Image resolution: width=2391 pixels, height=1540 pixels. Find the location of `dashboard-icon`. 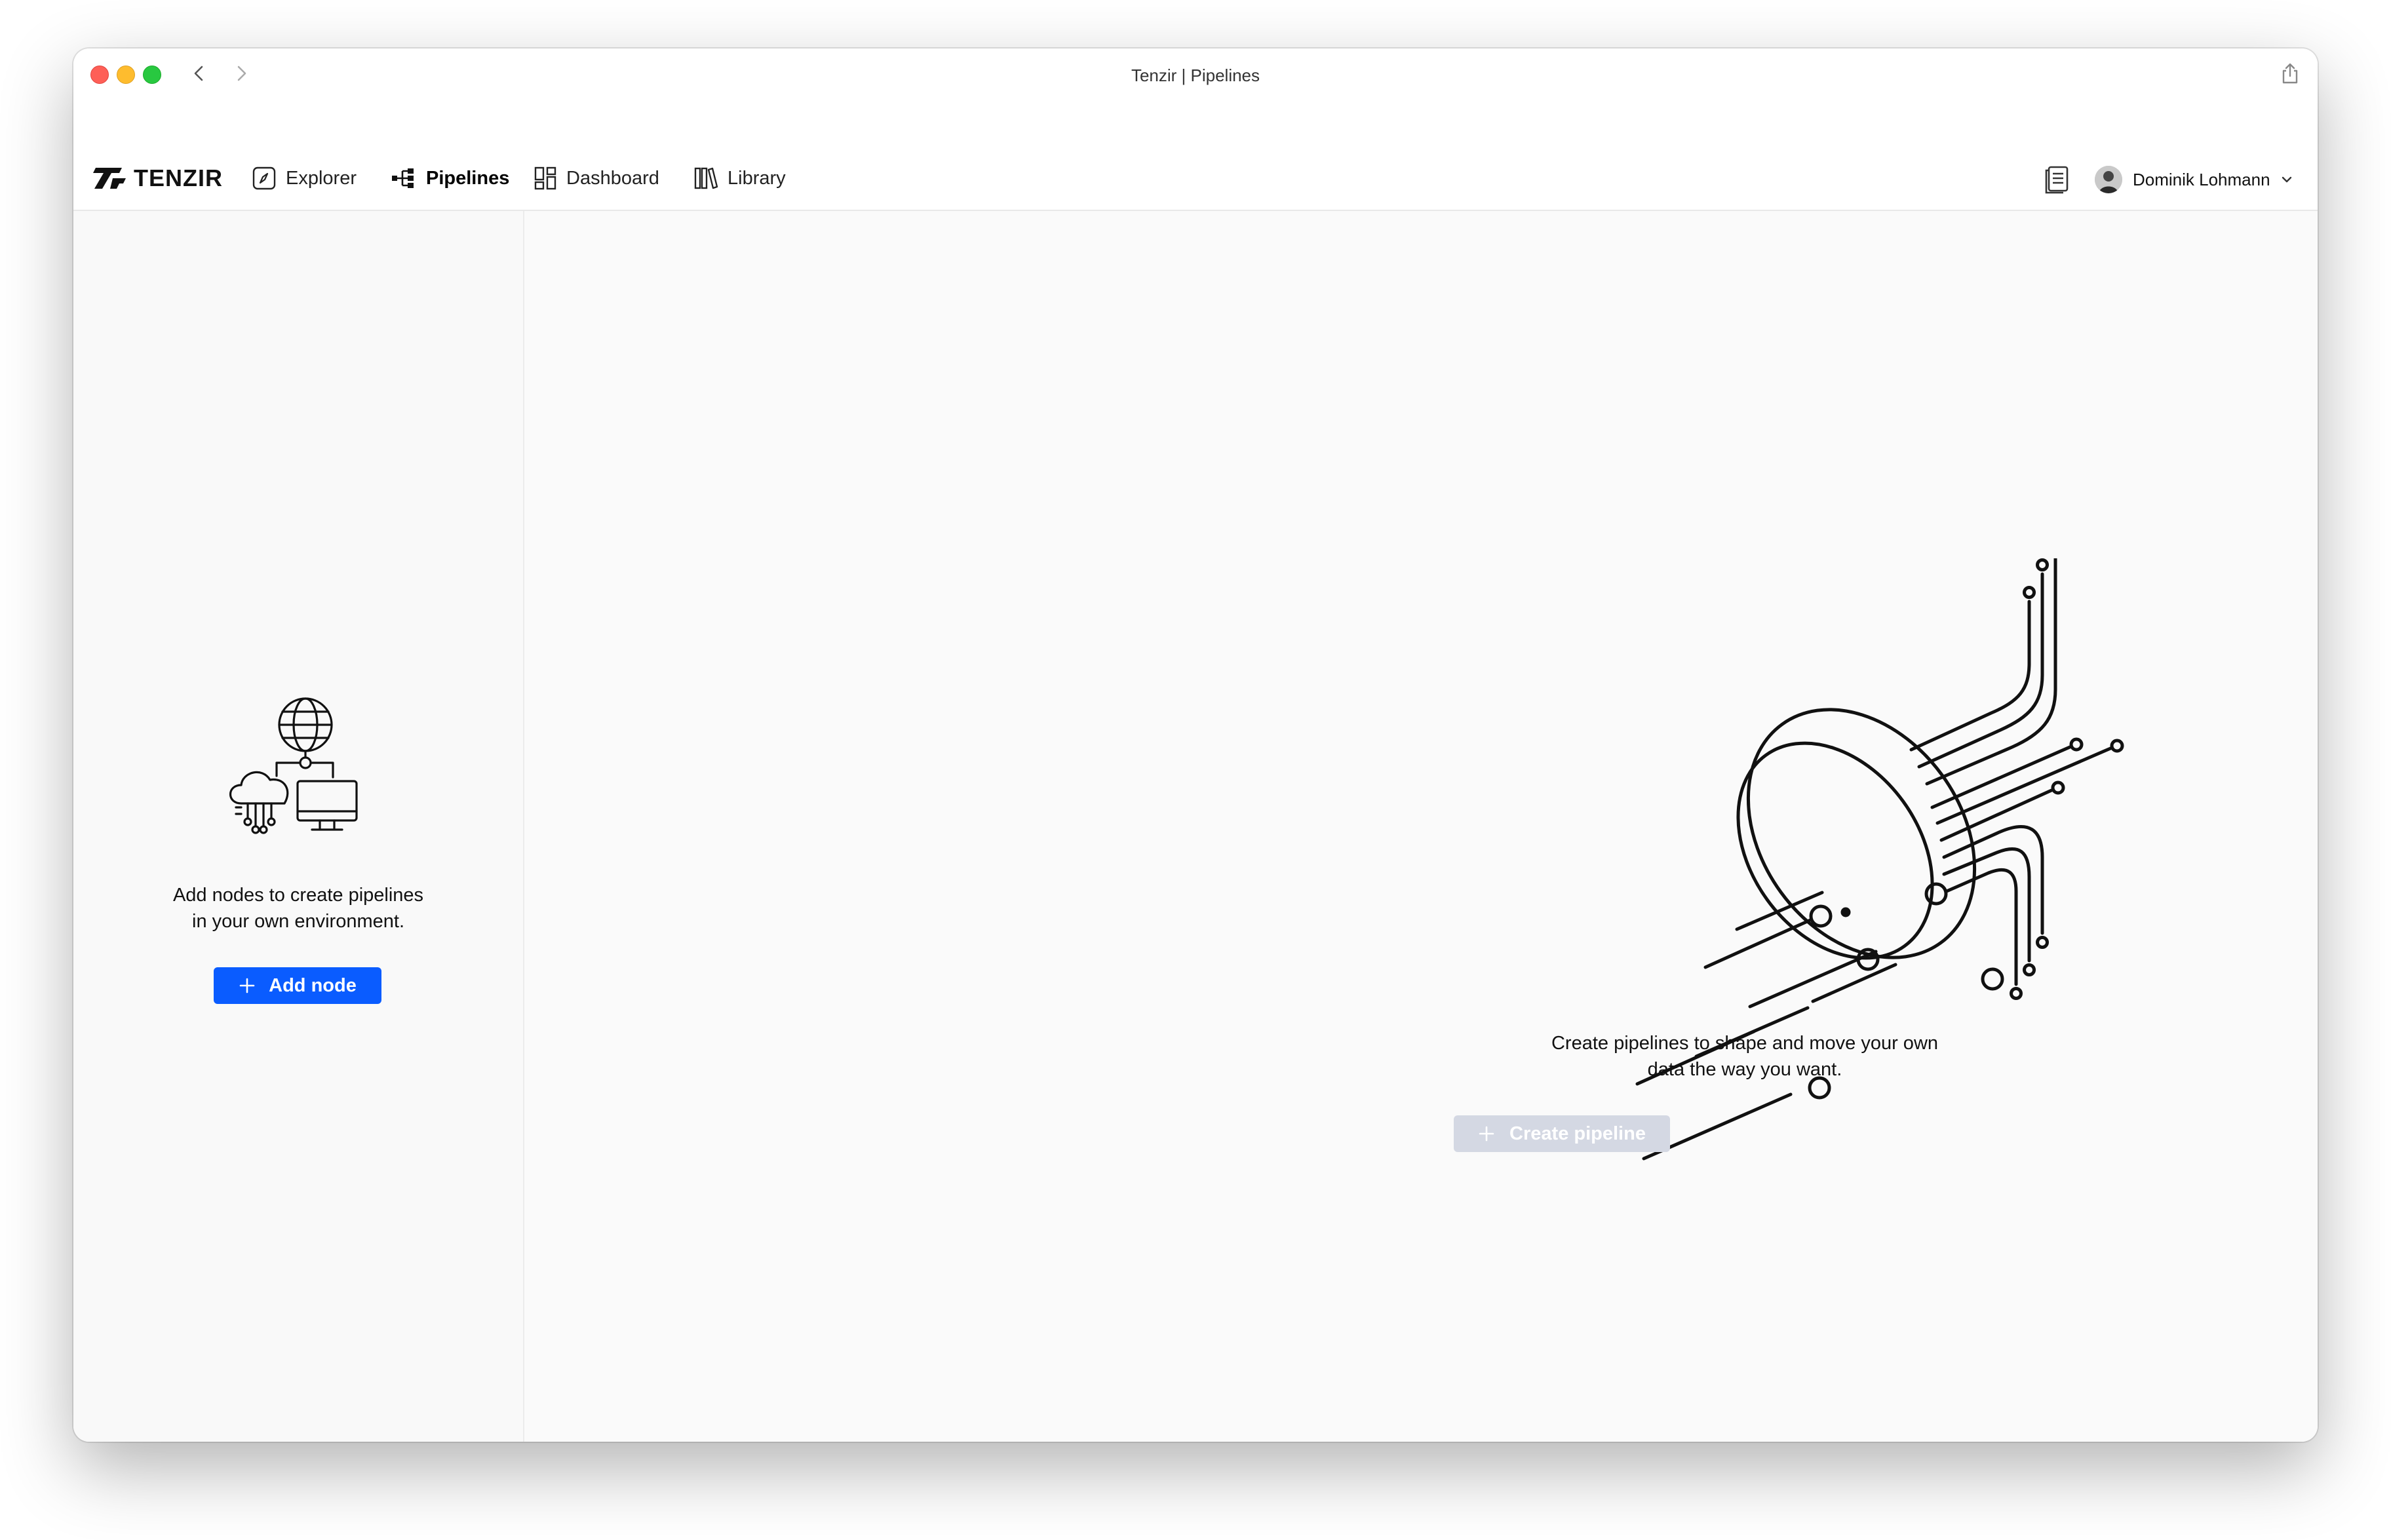

dashboard-icon is located at coordinates (545, 178).